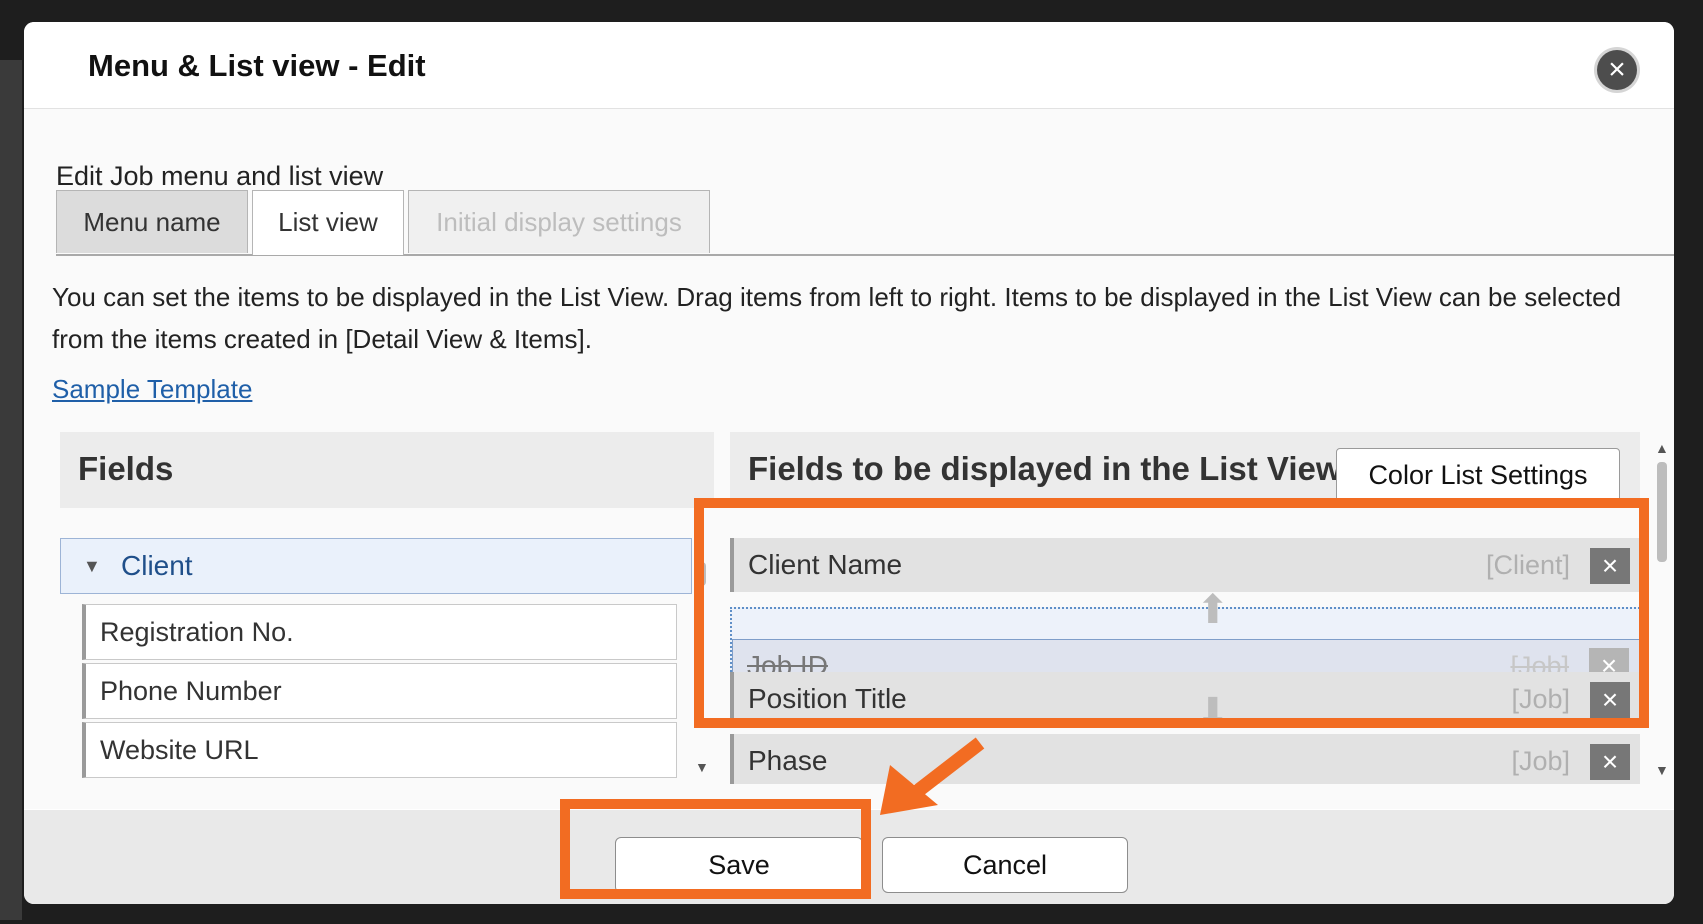 Image resolution: width=1703 pixels, height=924 pixels. What do you see at coordinates (197, 632) in the screenshot?
I see `field-item-label: Registration No.` at bounding box center [197, 632].